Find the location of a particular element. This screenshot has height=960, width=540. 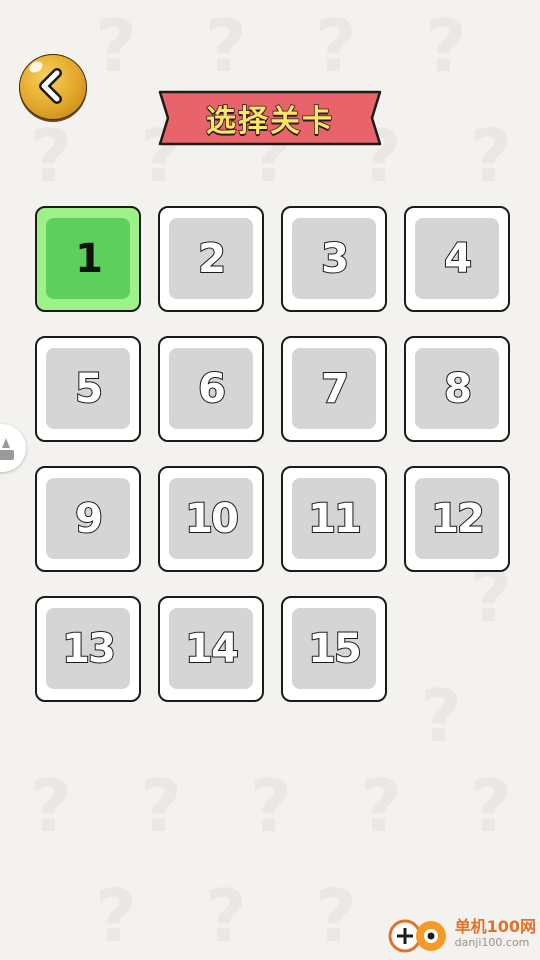

level-tile-6: 6 is located at coordinates (211, 389).